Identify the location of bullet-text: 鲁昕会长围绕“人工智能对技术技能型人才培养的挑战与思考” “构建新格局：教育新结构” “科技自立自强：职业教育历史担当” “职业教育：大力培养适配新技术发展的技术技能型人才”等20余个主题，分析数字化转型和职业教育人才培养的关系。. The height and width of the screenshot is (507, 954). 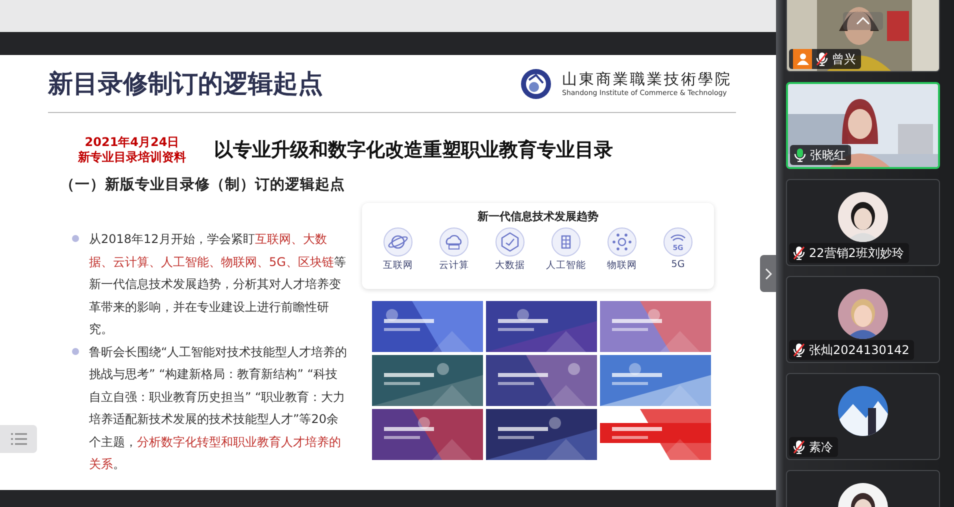
(218, 408).